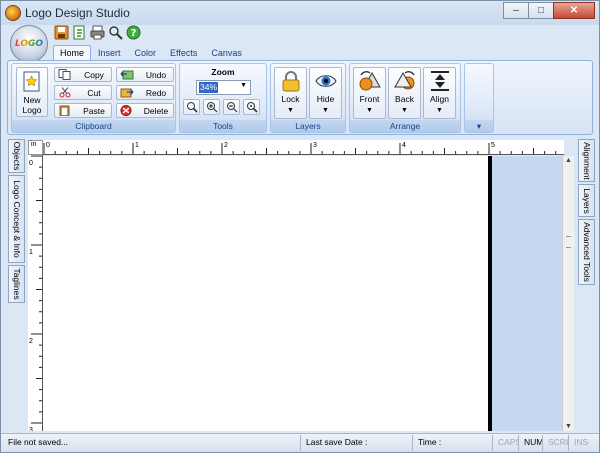 The height and width of the screenshot is (453, 600). I want to click on tab-advanced-tools: Advanced Tools, so click(586, 252).